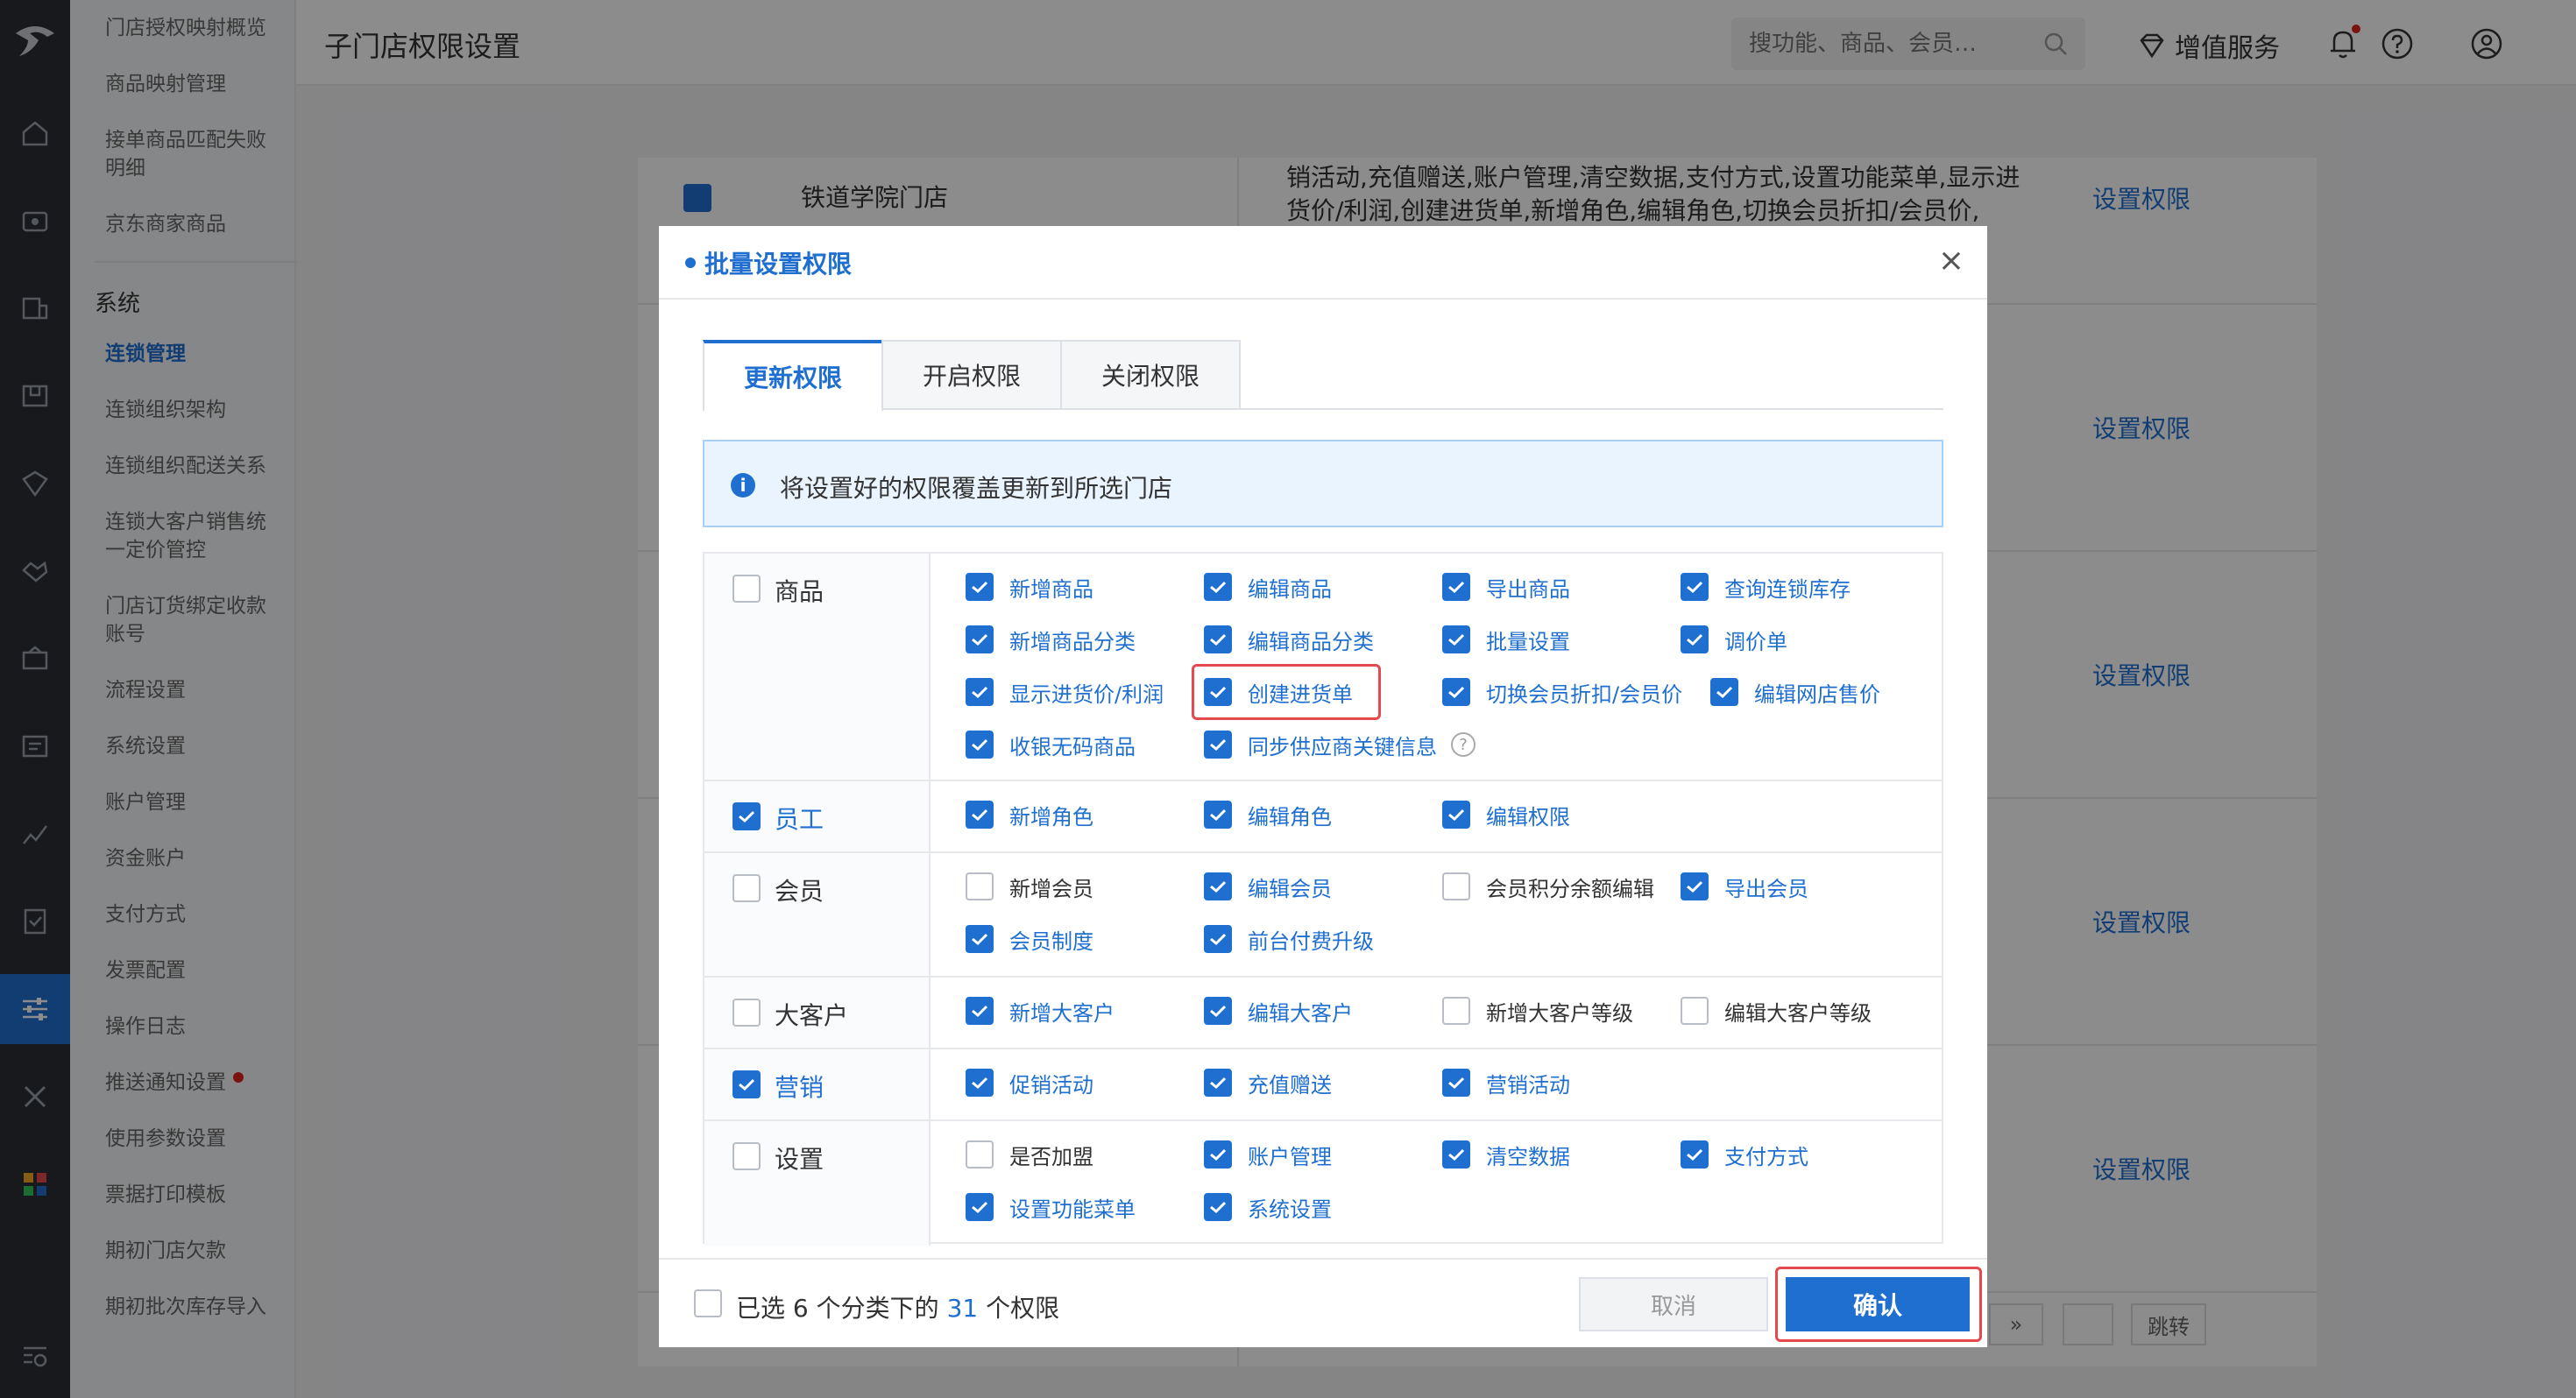 The height and width of the screenshot is (1398, 2576). Describe the element at coordinates (1268, 814) in the screenshot. I see `permission-option: 编辑角色` at that location.